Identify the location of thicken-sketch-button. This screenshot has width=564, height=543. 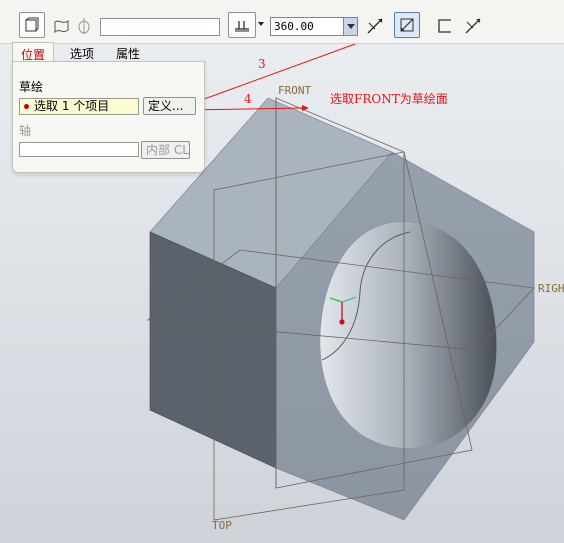
(445, 26).